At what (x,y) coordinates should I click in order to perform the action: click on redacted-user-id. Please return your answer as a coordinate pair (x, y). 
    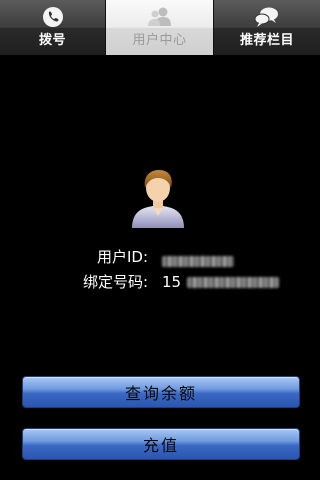
    Looking at the image, I should click on (198, 261).